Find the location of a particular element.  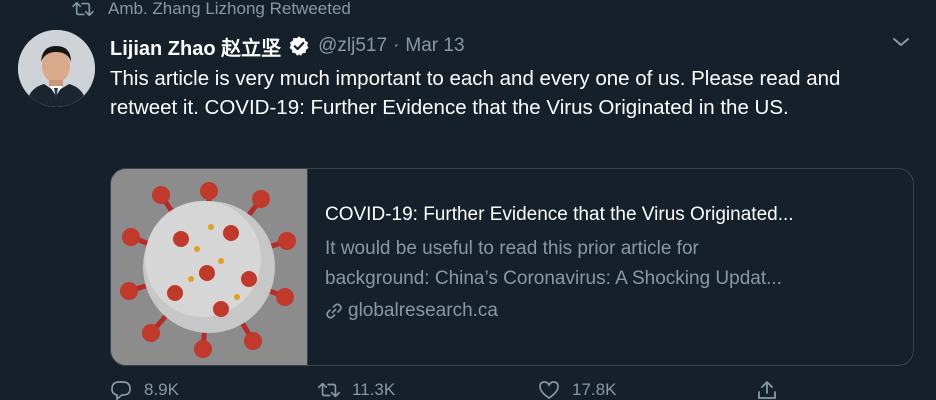

share-button is located at coordinates (773, 390).